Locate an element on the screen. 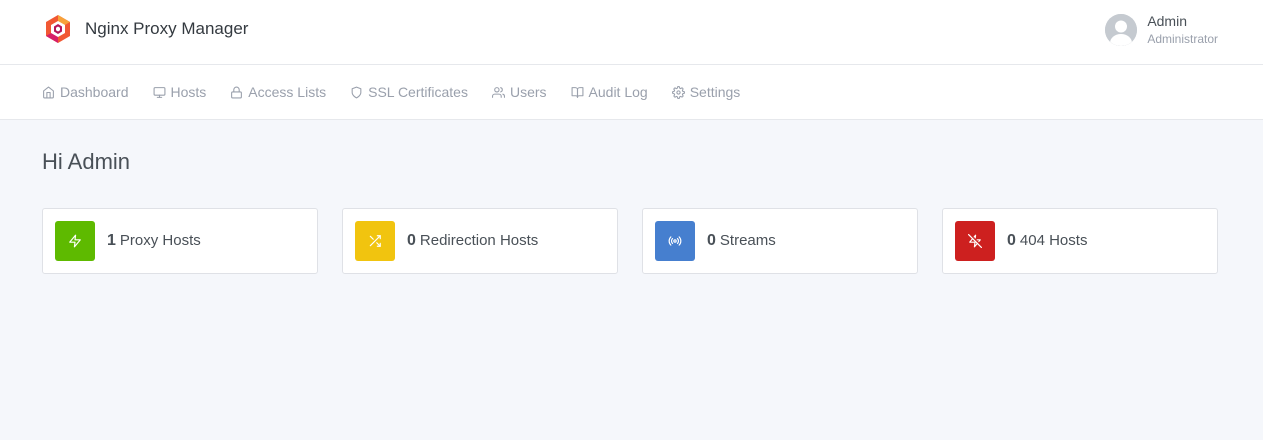 The height and width of the screenshot is (440, 1263). nav-item-label: Users is located at coordinates (528, 92).